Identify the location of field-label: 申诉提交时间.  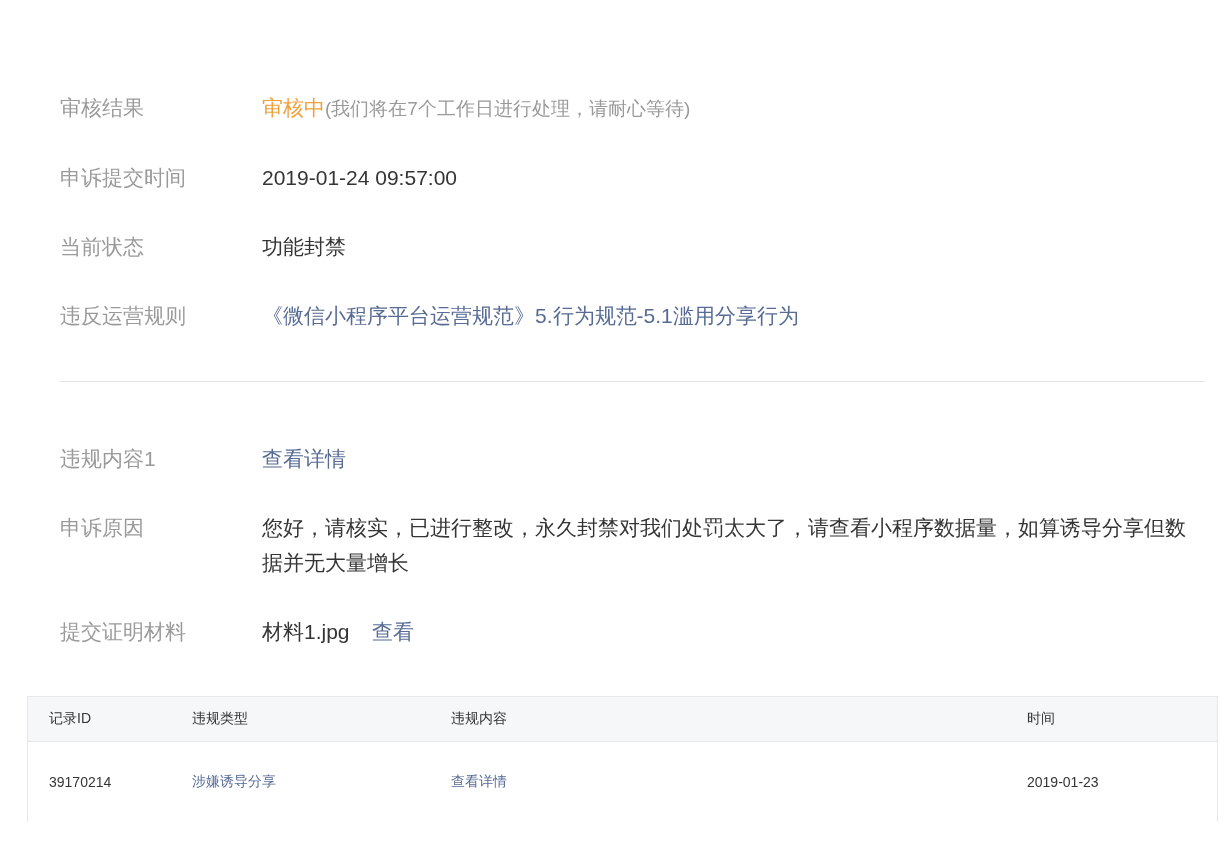
(123, 178).